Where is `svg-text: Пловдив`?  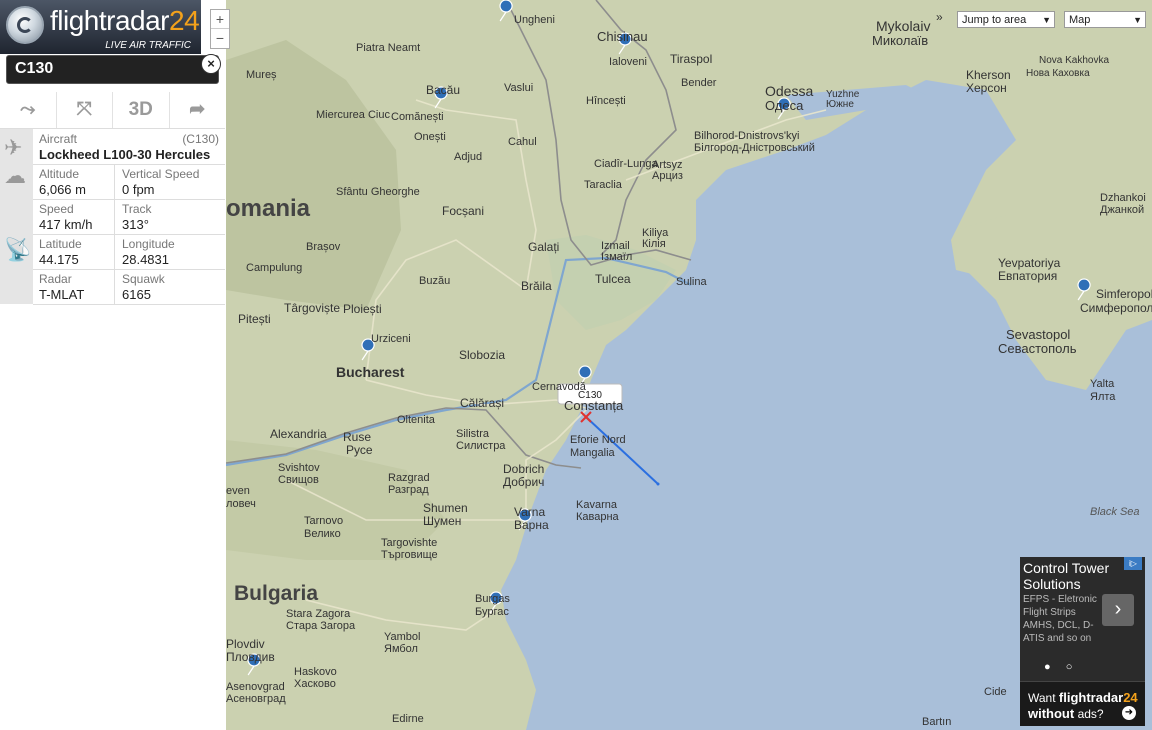
svg-text: Пловдив is located at coordinates (250, 657).